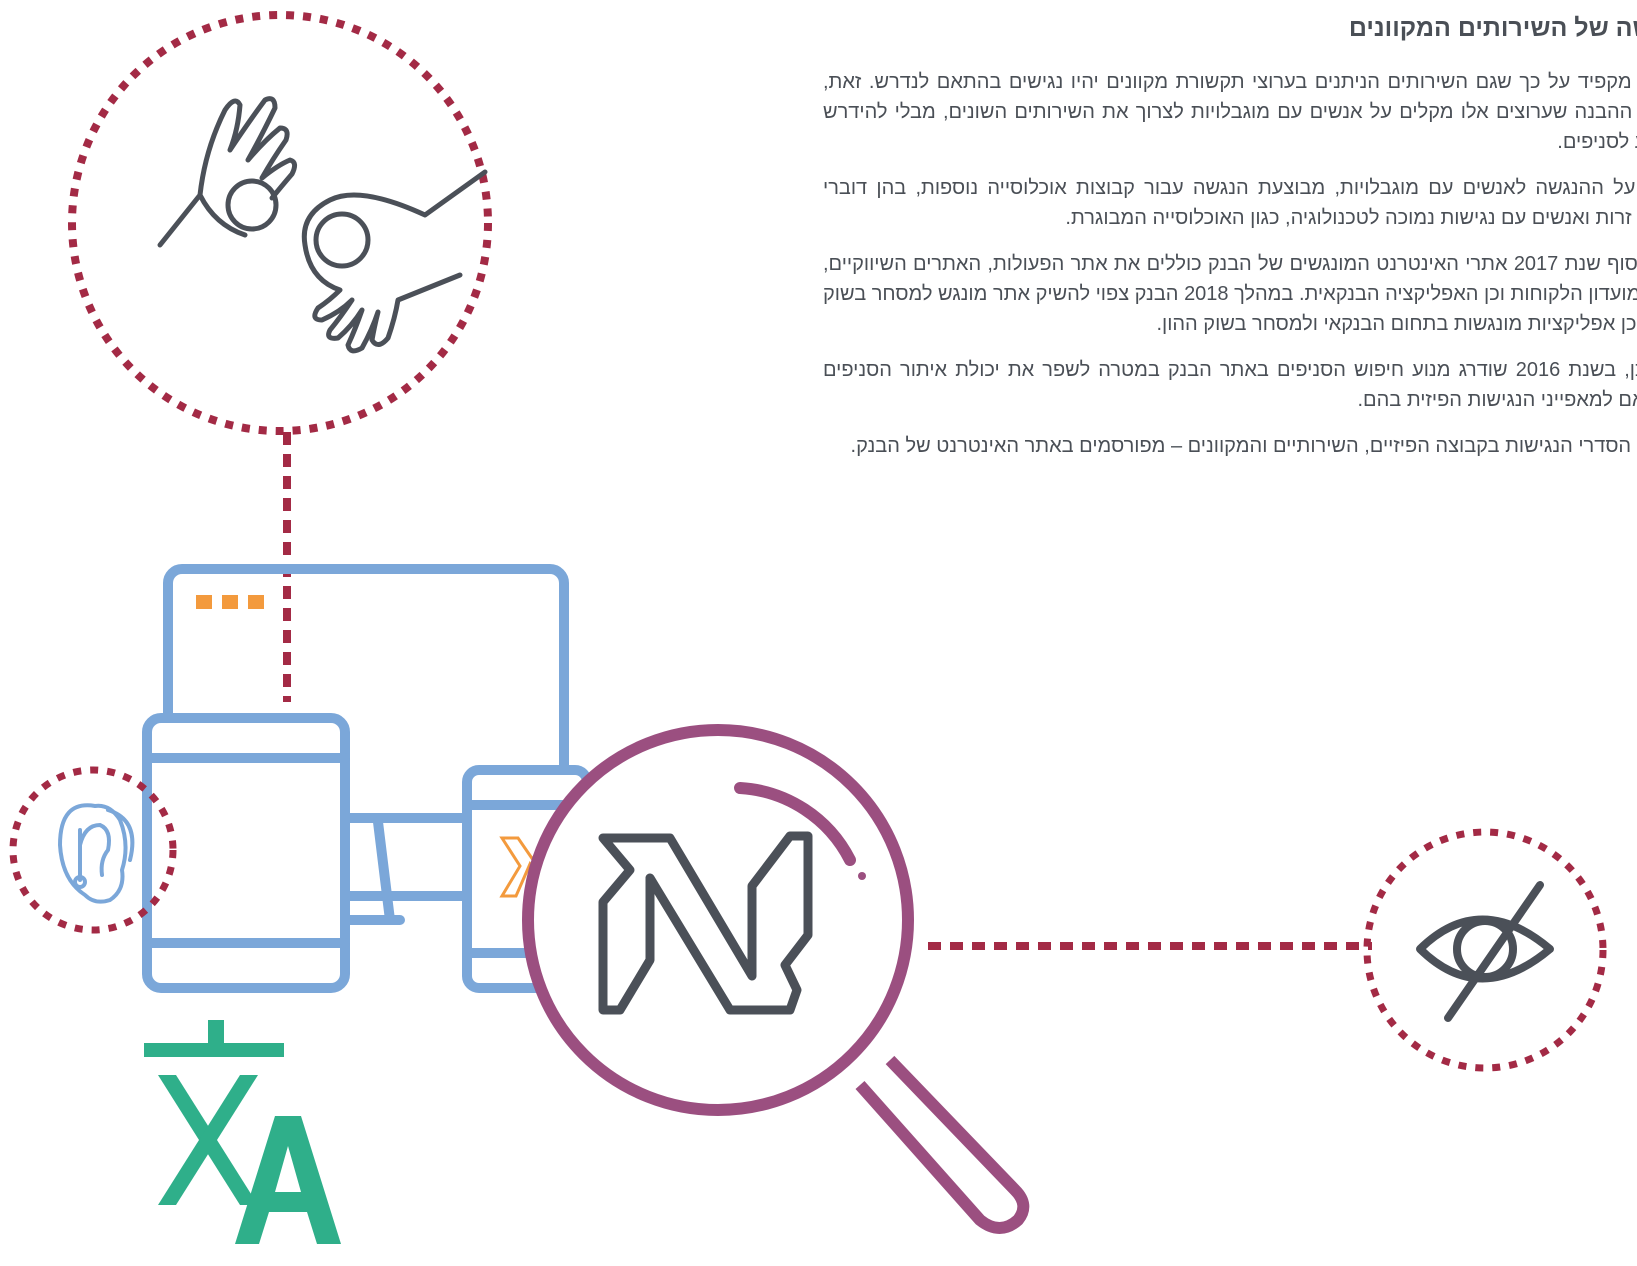 Image resolution: width=1637 pixels, height=1266 pixels. What do you see at coordinates (1492, 28) in the screenshot?
I see `section-title: נגישה של השירותים המקוונים` at bounding box center [1492, 28].